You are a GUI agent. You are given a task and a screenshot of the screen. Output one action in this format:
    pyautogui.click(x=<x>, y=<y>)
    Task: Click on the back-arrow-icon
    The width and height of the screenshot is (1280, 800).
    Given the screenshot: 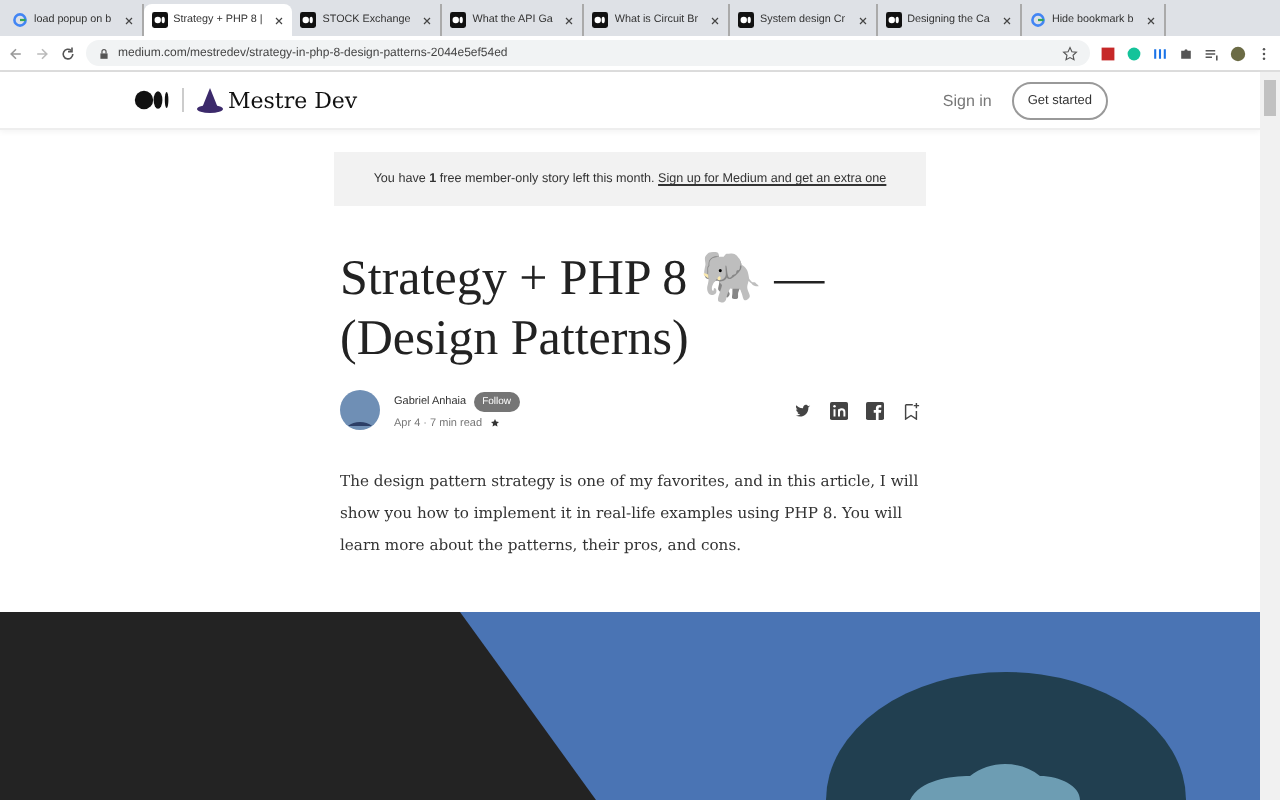 What is the action you would take?
    pyautogui.click(x=16, y=53)
    